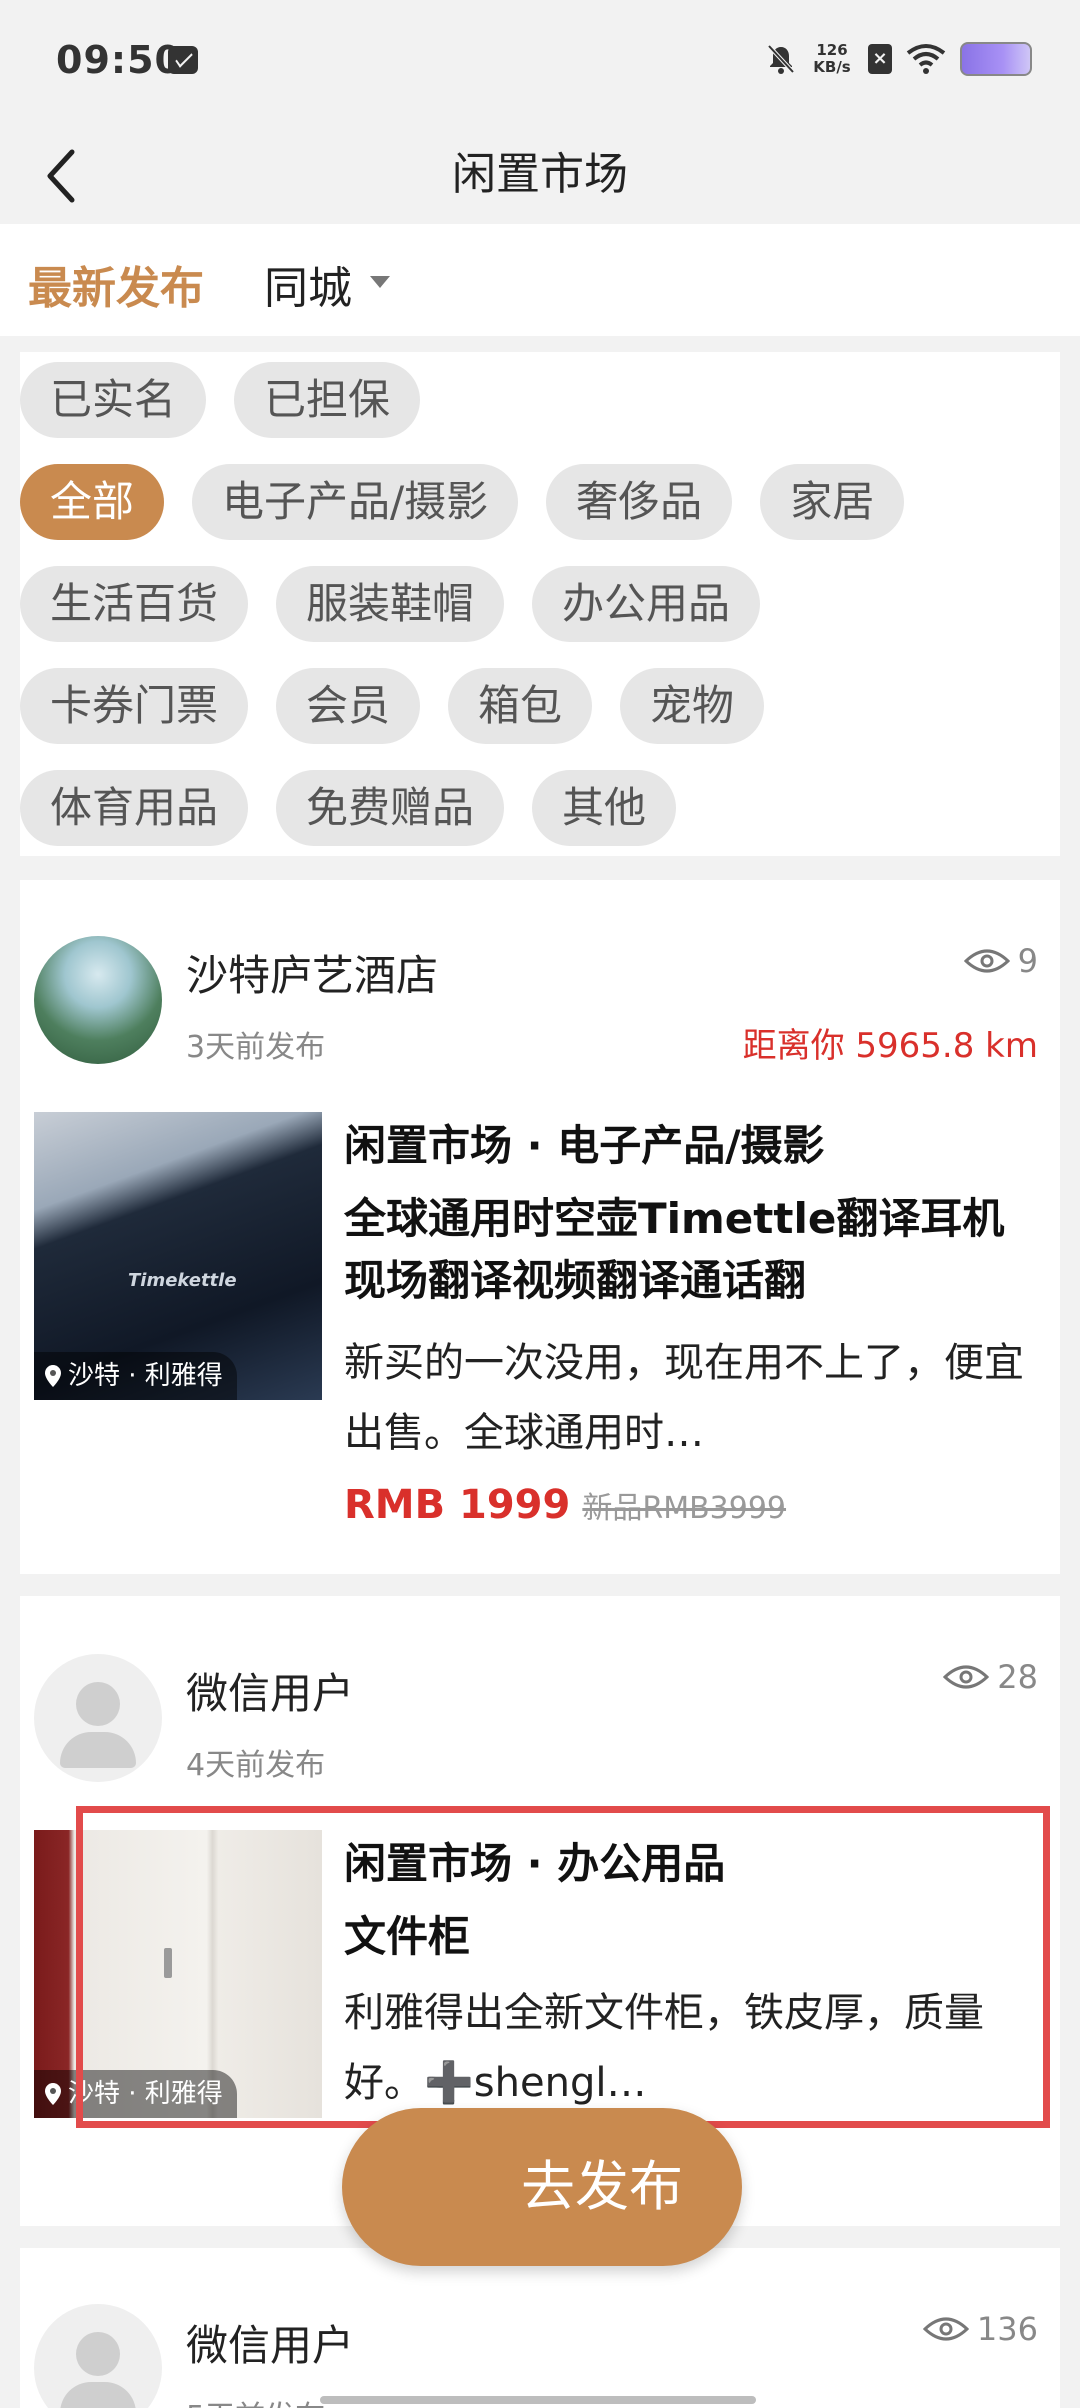 The image size is (1080, 2408). Describe the element at coordinates (684, 1508) in the screenshot. I see `original-price: 新品RMB3999` at that location.